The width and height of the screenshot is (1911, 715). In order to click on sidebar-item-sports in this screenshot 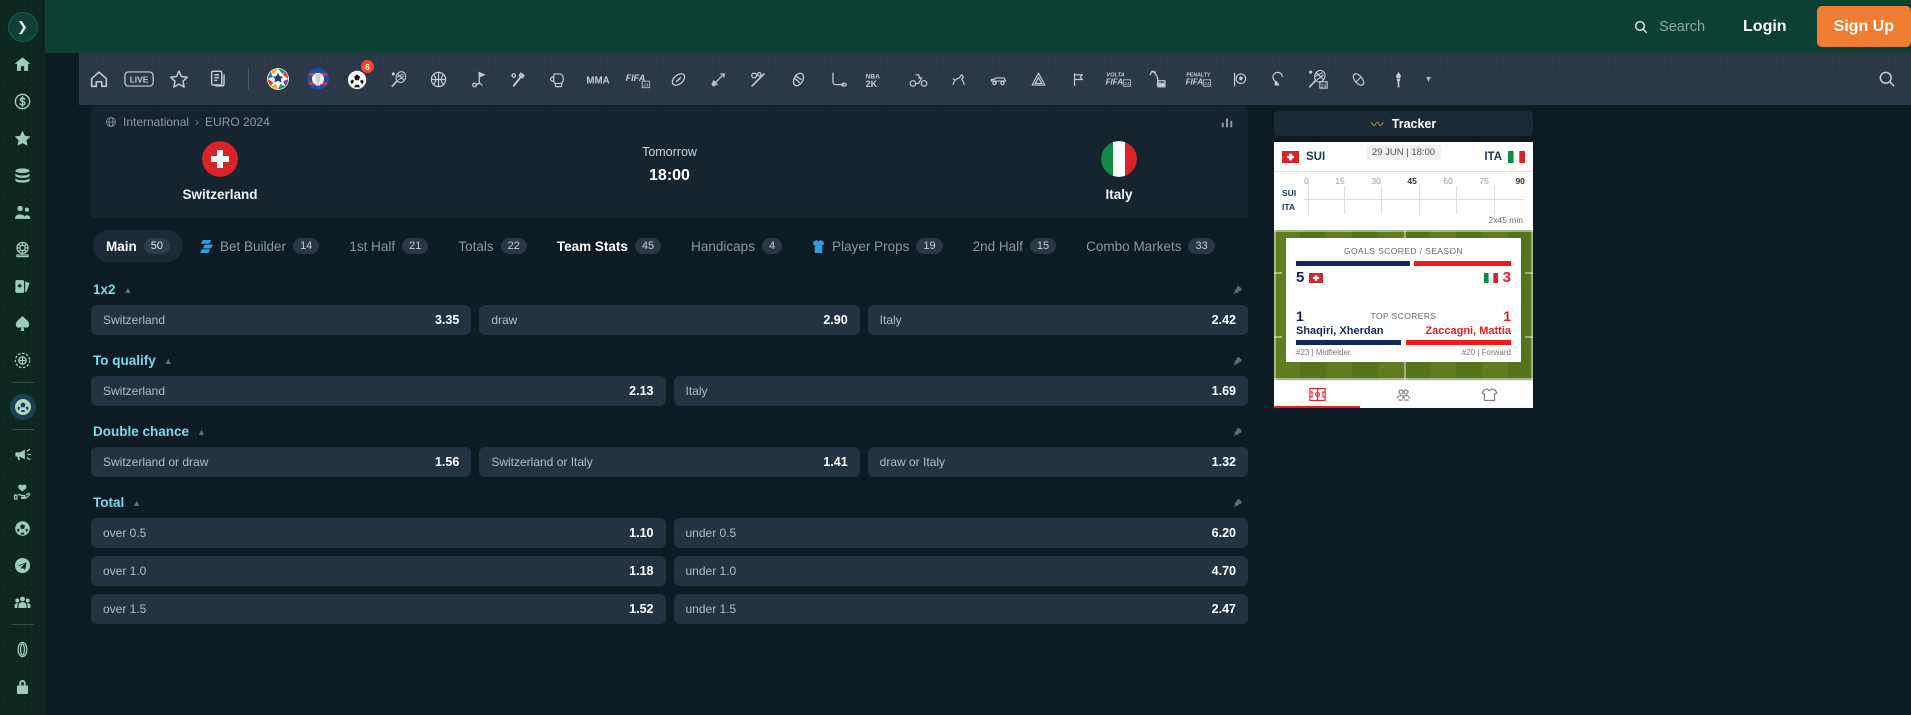, I will do `click(22, 407)`.